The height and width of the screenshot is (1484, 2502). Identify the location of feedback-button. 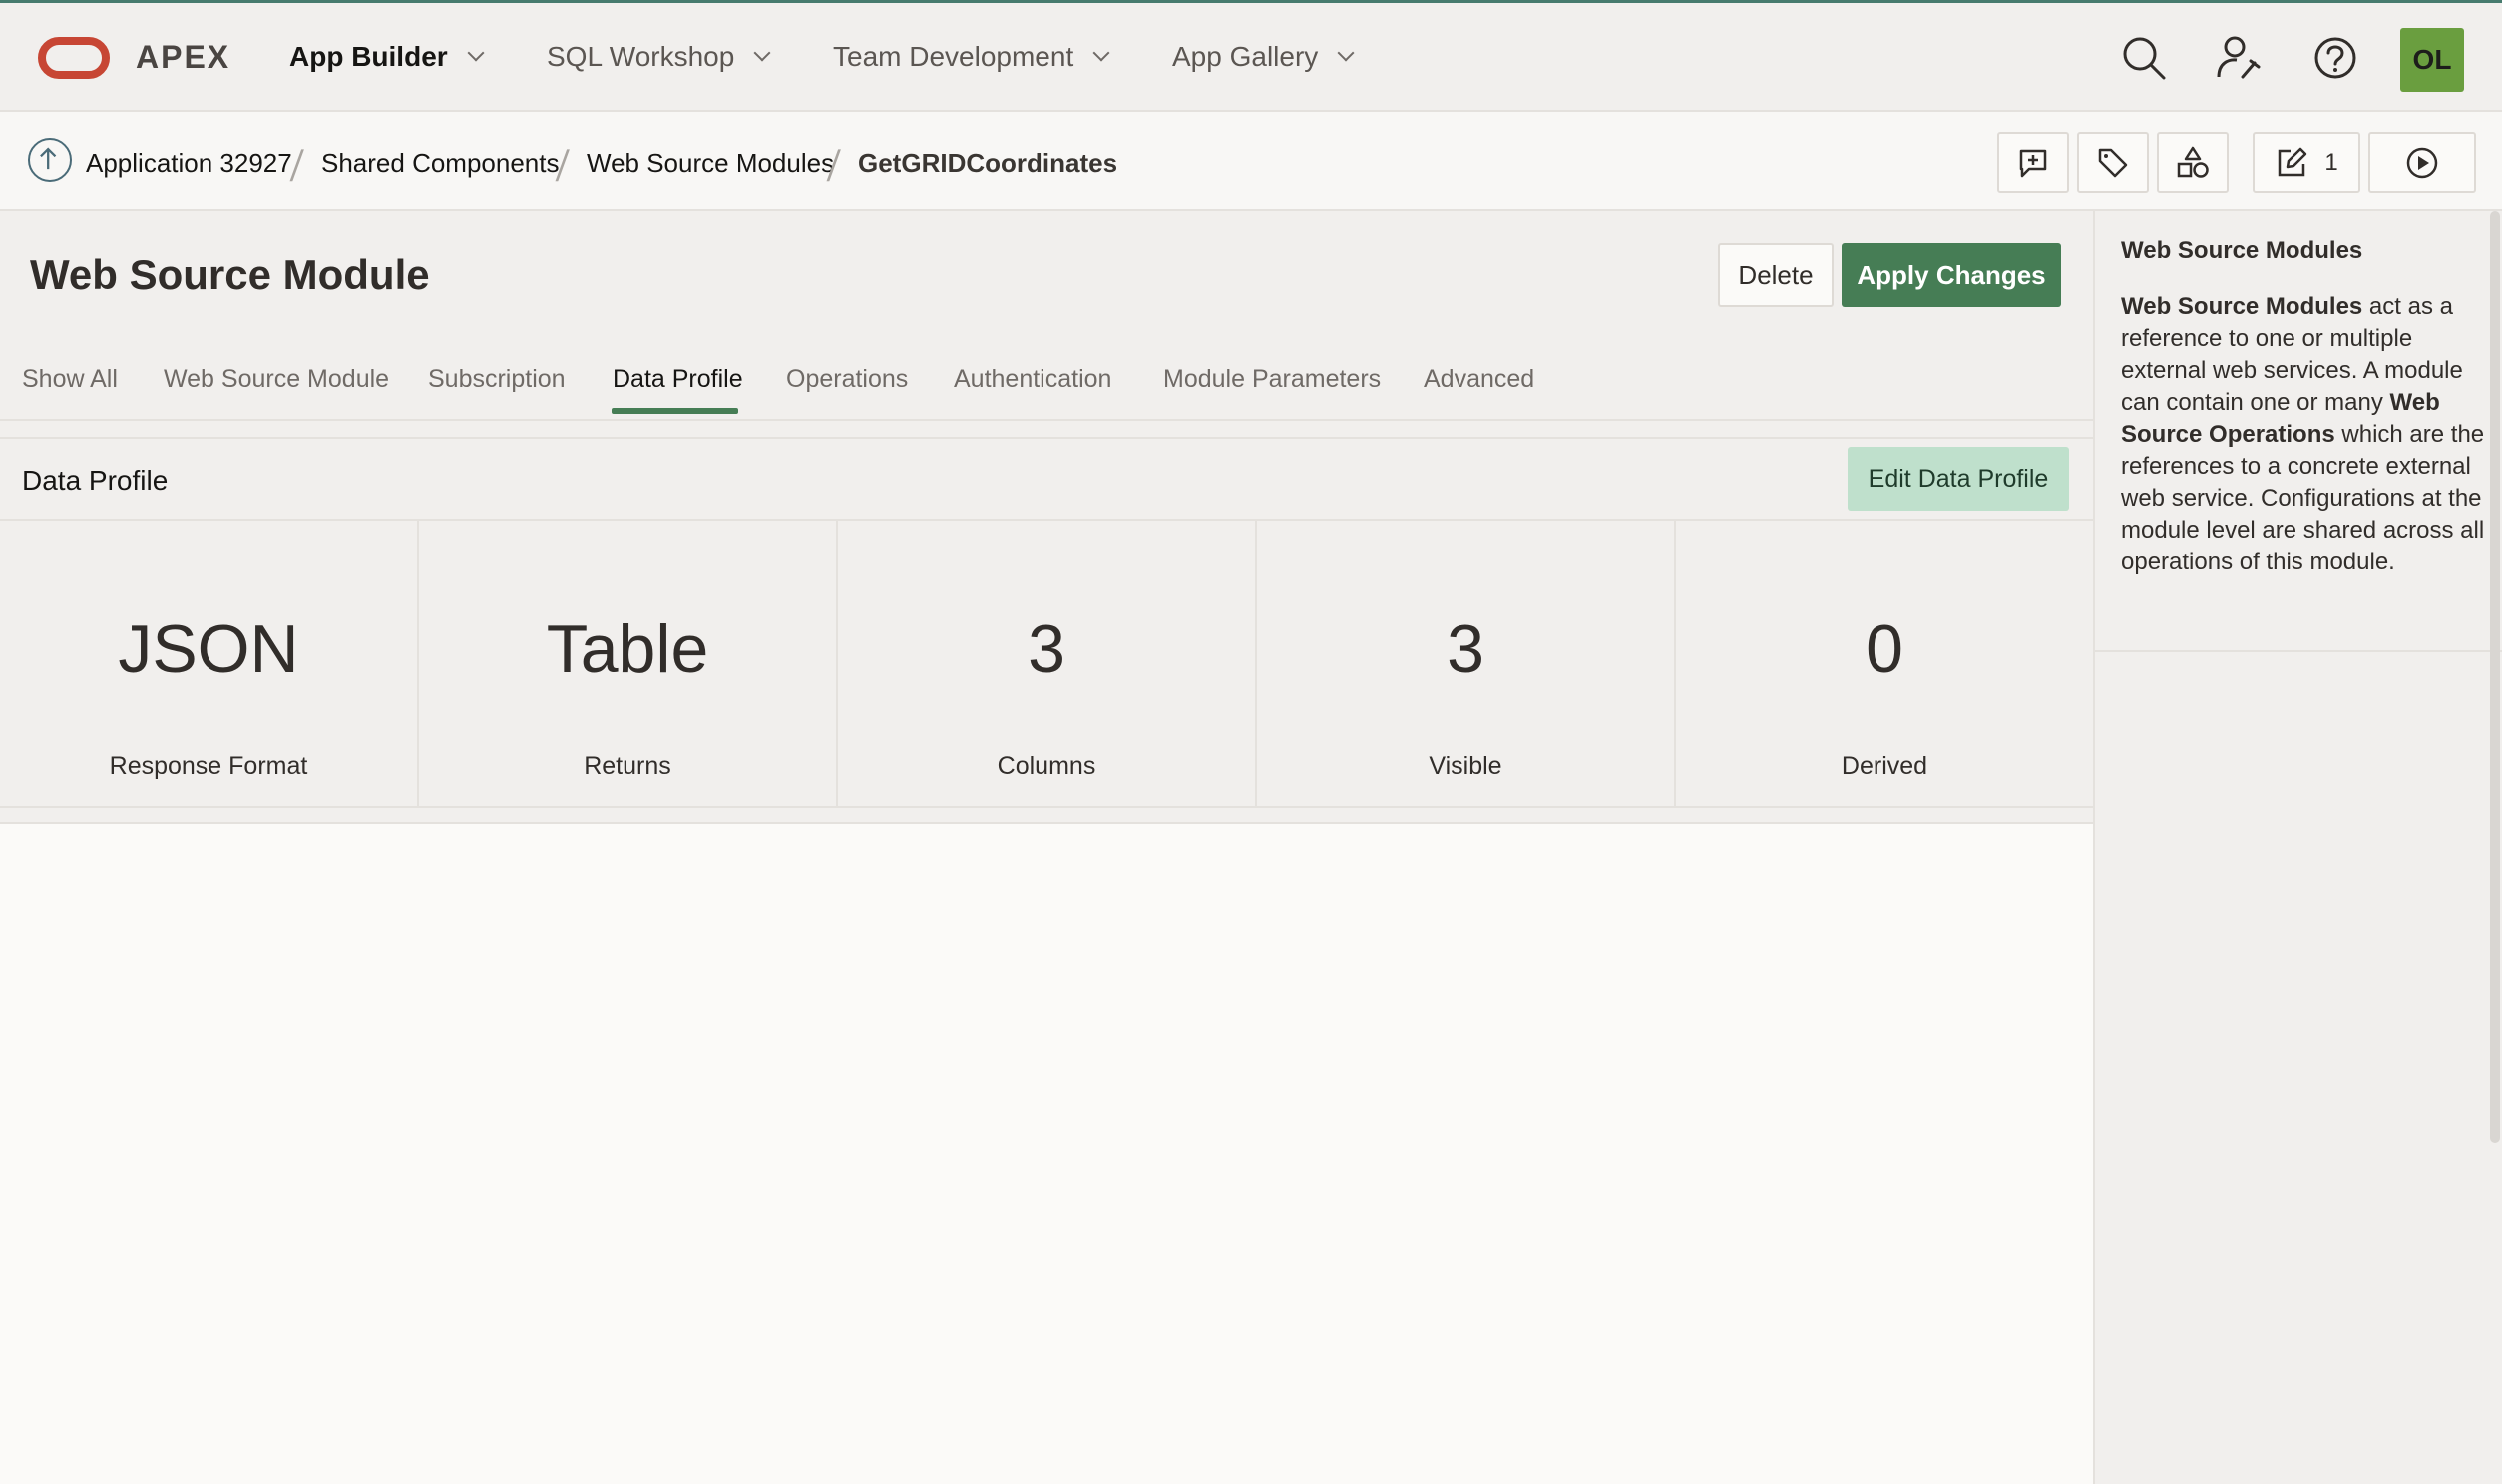
(2033, 162).